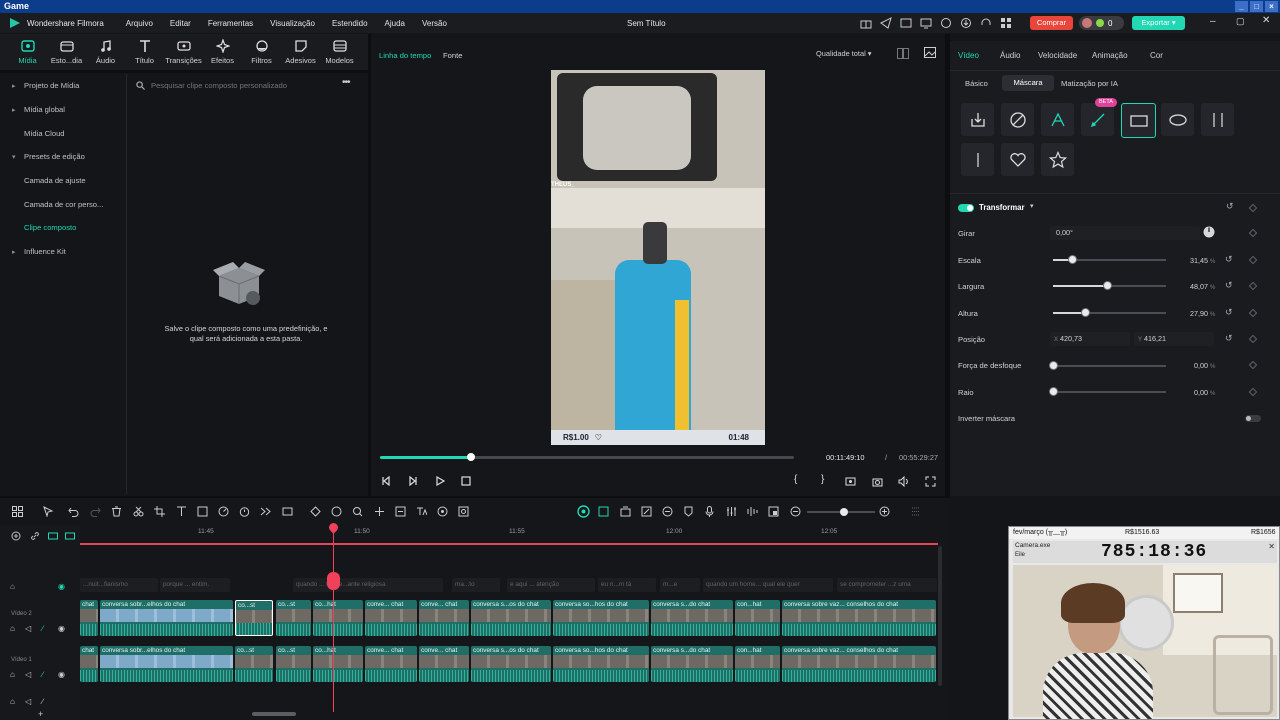  Describe the element at coordinates (243, 85) in the screenshot. I see `search-input` at that location.